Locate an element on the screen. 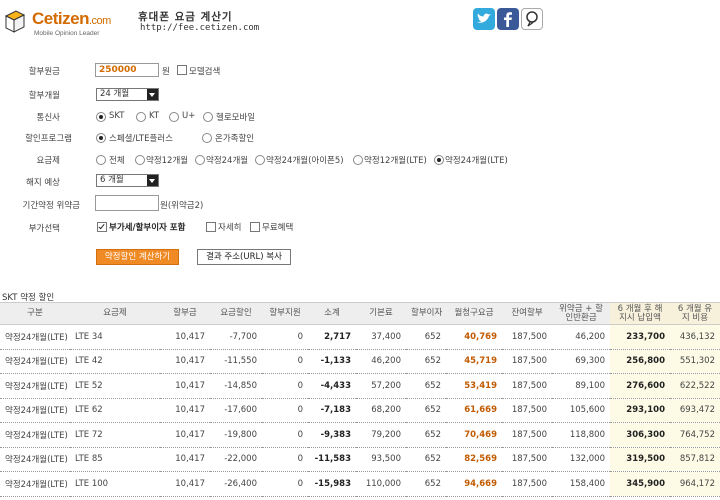  table-cell: LTE 100 is located at coordinates (115, 484).